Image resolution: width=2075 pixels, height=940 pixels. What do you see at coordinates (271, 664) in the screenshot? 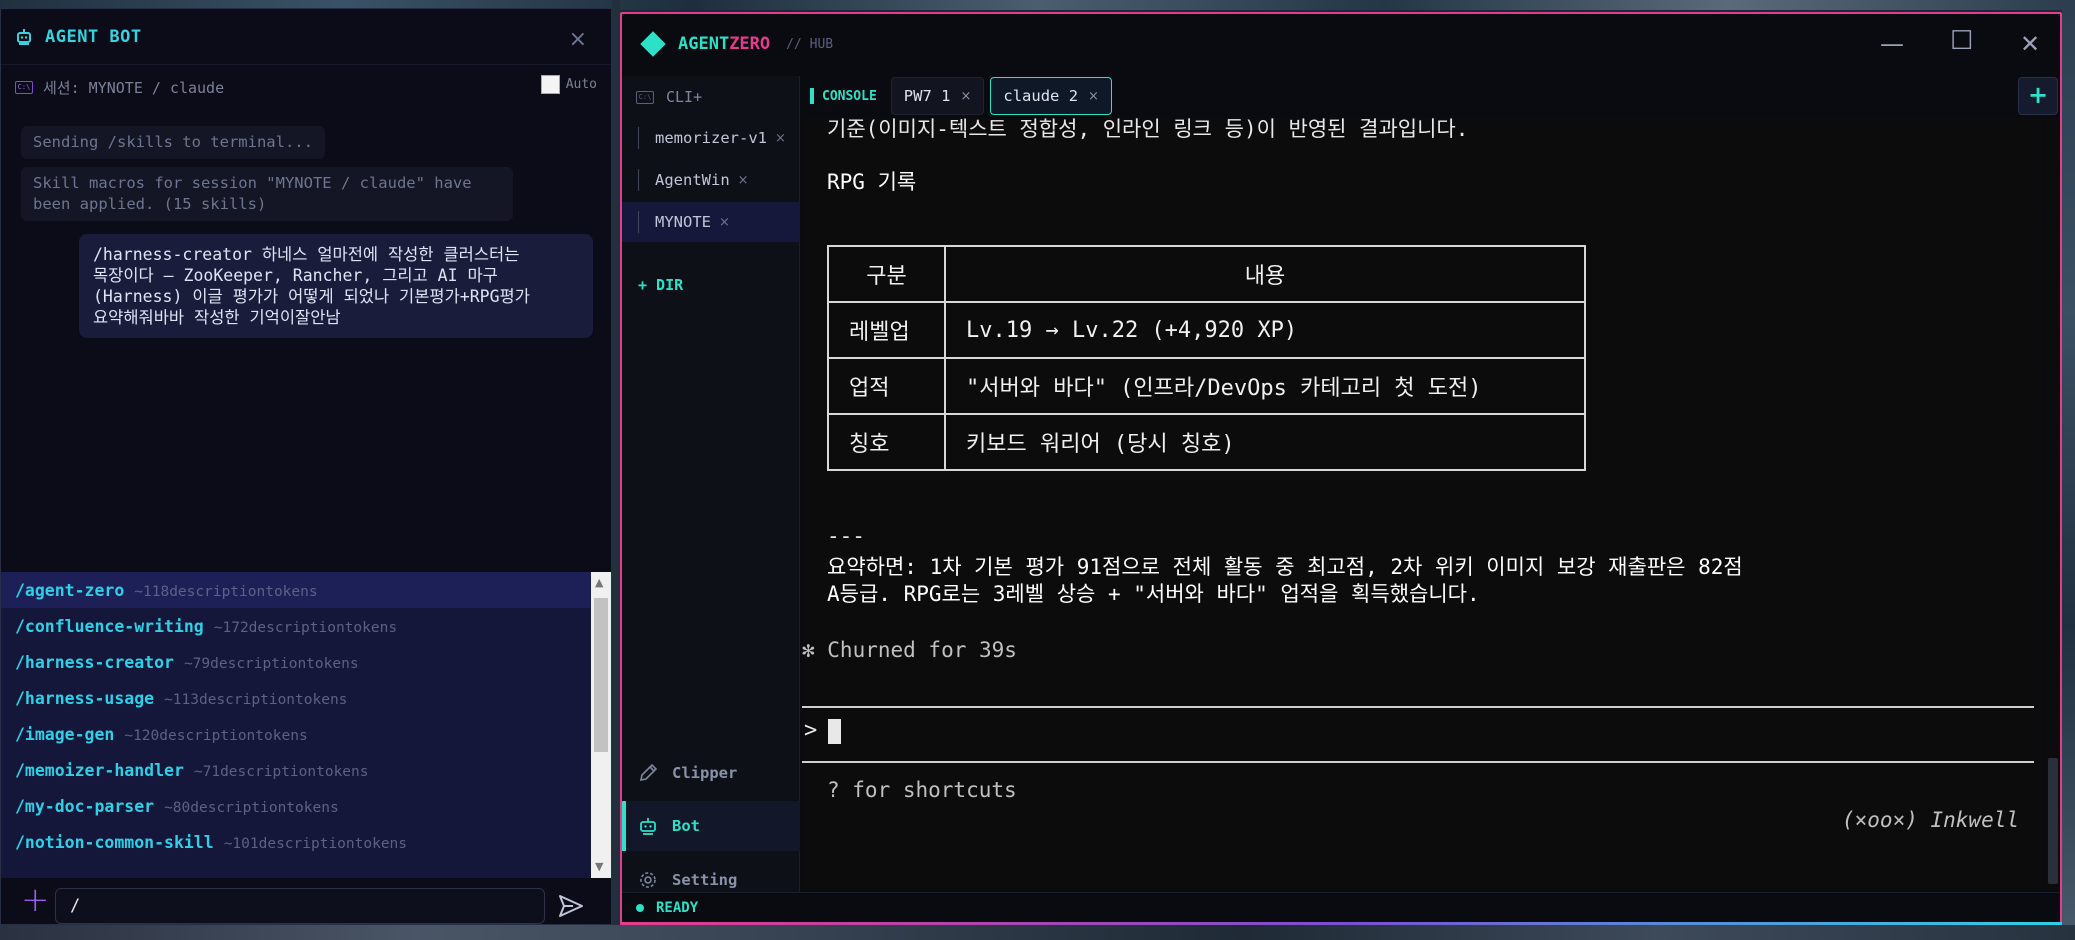
I see `skill-tokens: ~79descriptiontokens` at bounding box center [271, 664].